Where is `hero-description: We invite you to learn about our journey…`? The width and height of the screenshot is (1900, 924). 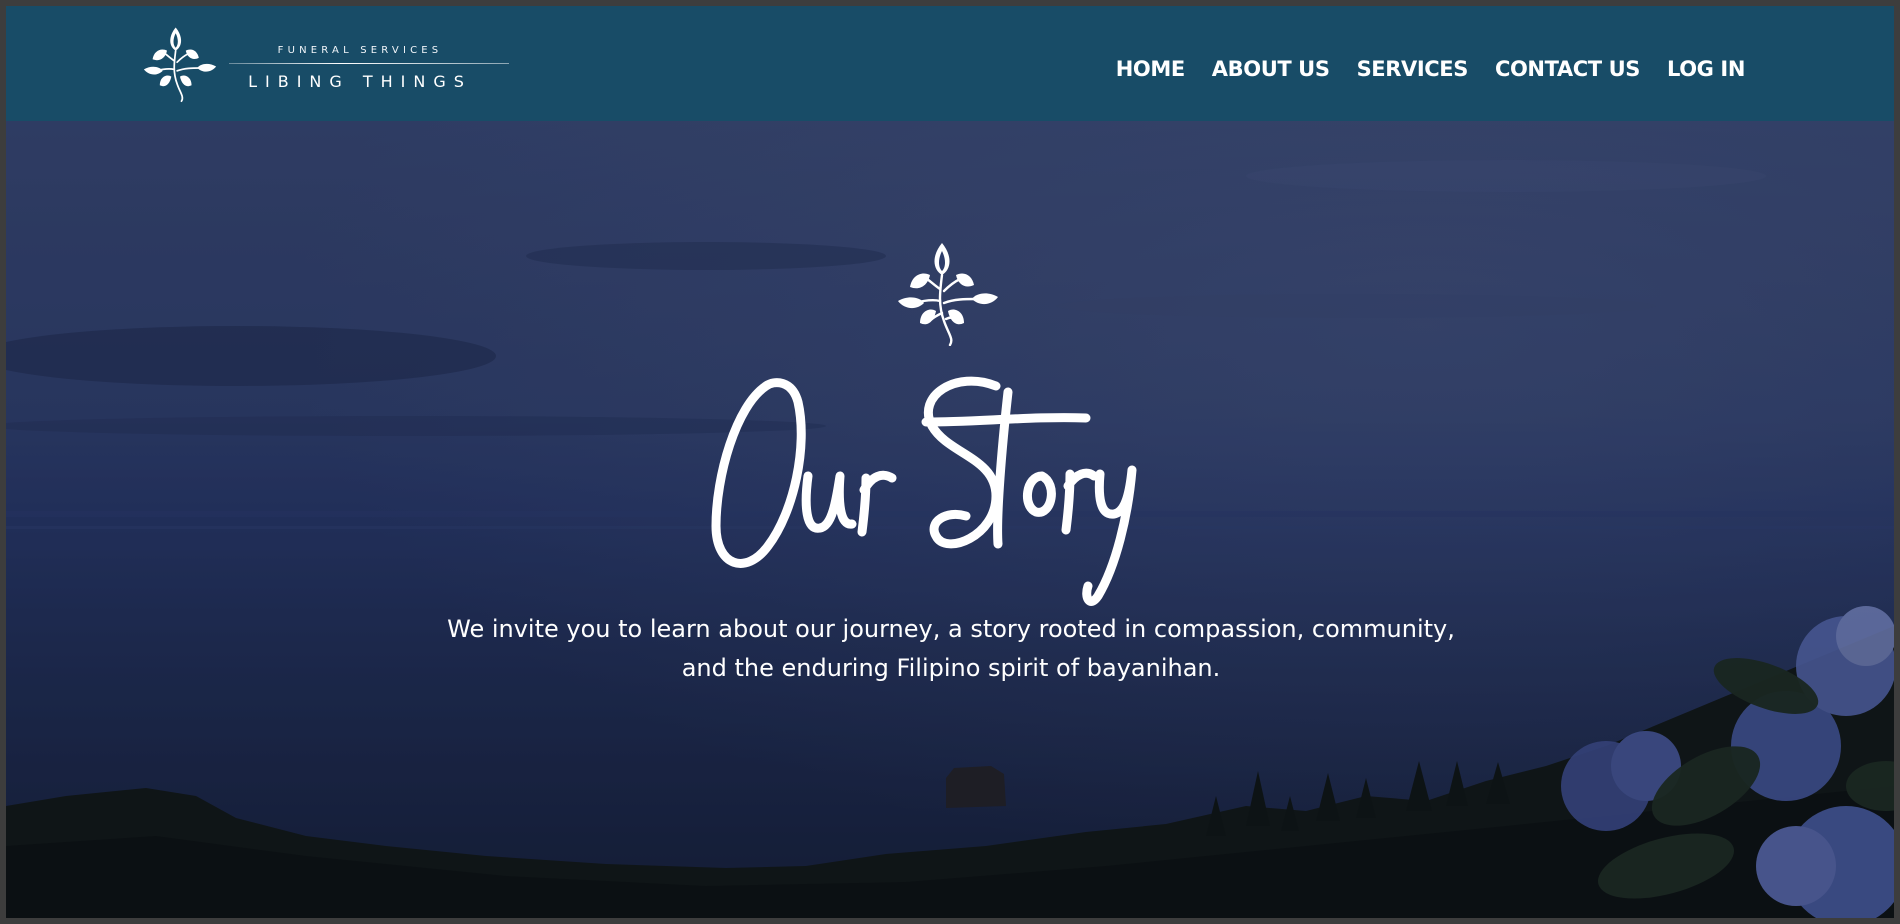 hero-description: We invite you to learn about our journey… is located at coordinates (951, 649).